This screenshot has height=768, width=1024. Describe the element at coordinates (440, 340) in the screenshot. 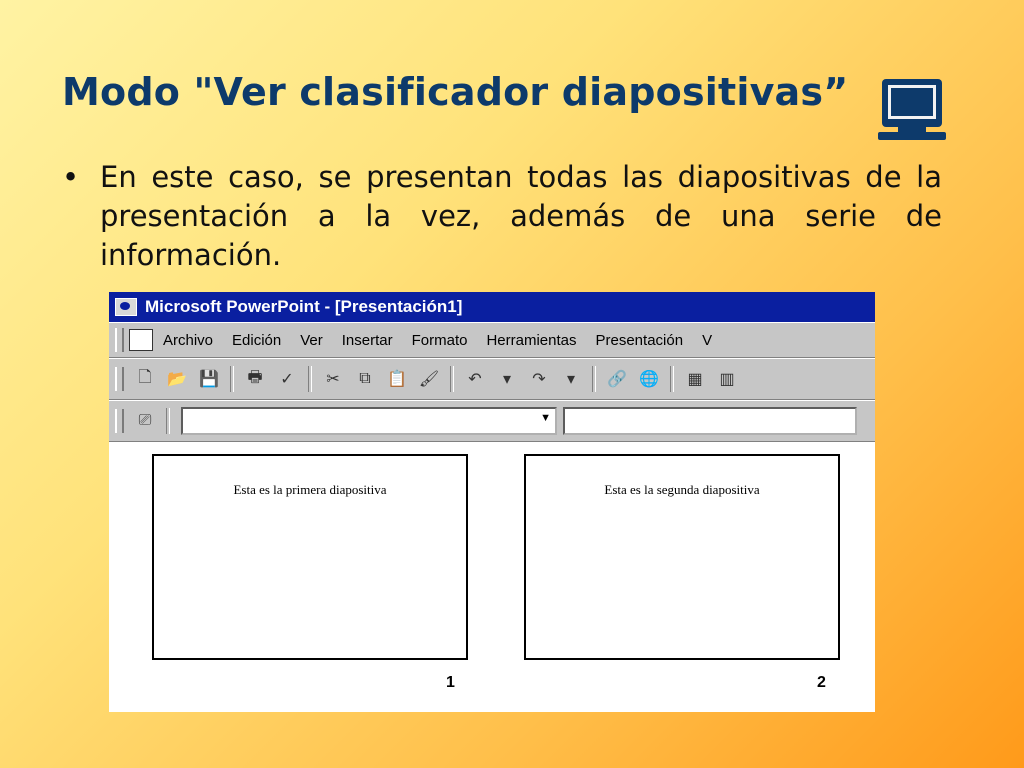

I see `menu-formato: Formato` at that location.